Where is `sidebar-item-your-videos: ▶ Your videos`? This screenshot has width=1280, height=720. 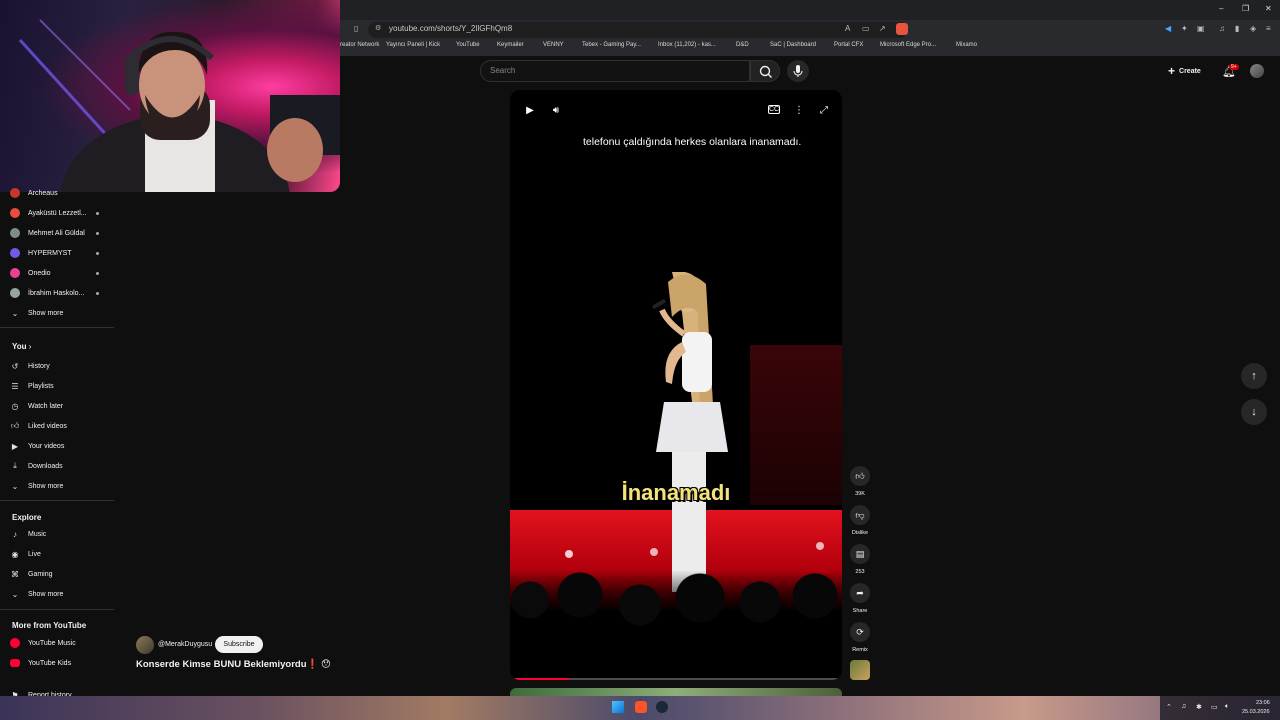 sidebar-item-your-videos: ▶ Your videos is located at coordinates (62, 446).